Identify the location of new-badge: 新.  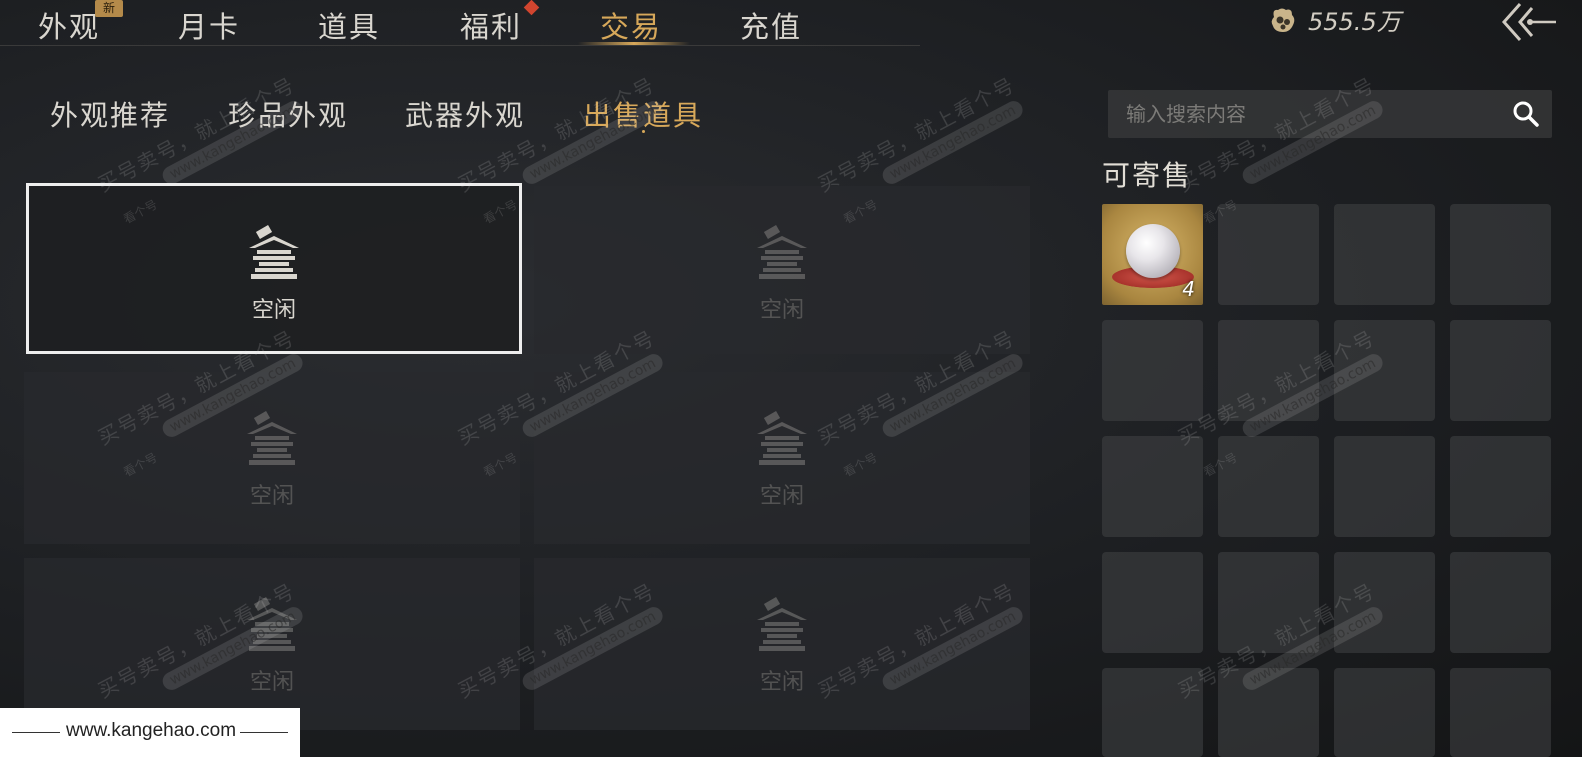
(109, 8).